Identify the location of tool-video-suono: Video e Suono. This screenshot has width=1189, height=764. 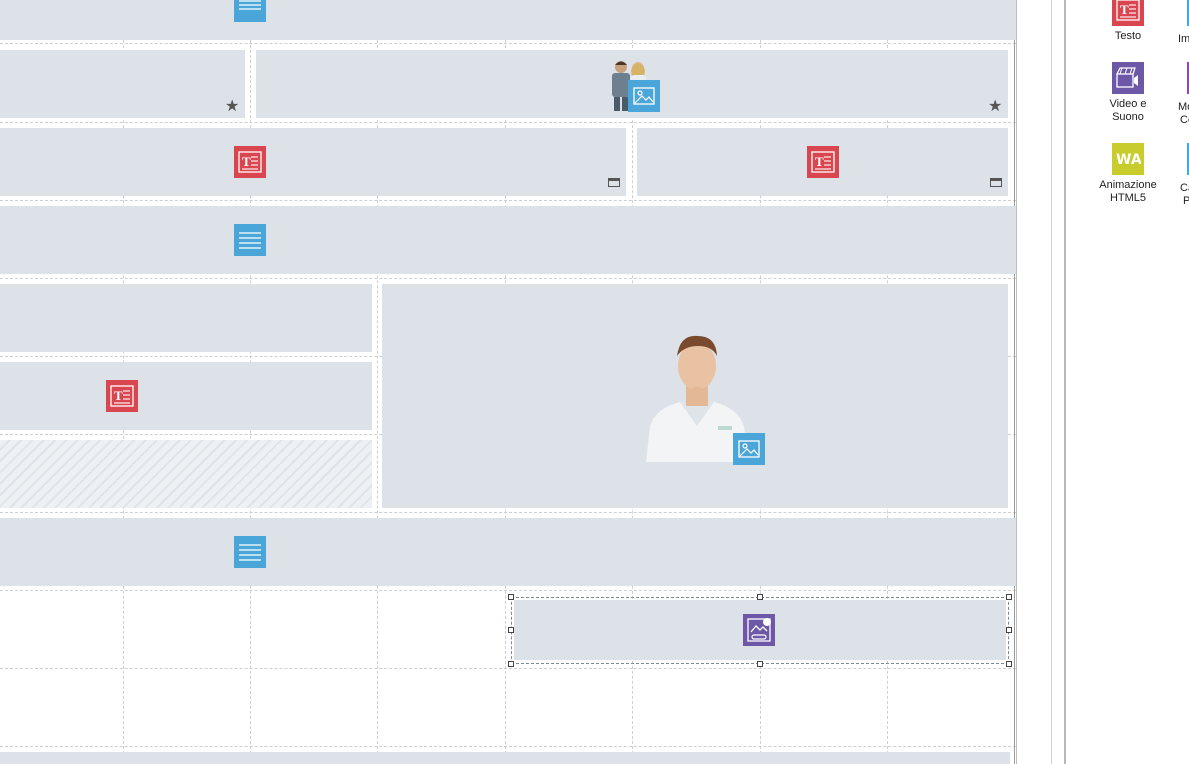
(1128, 93).